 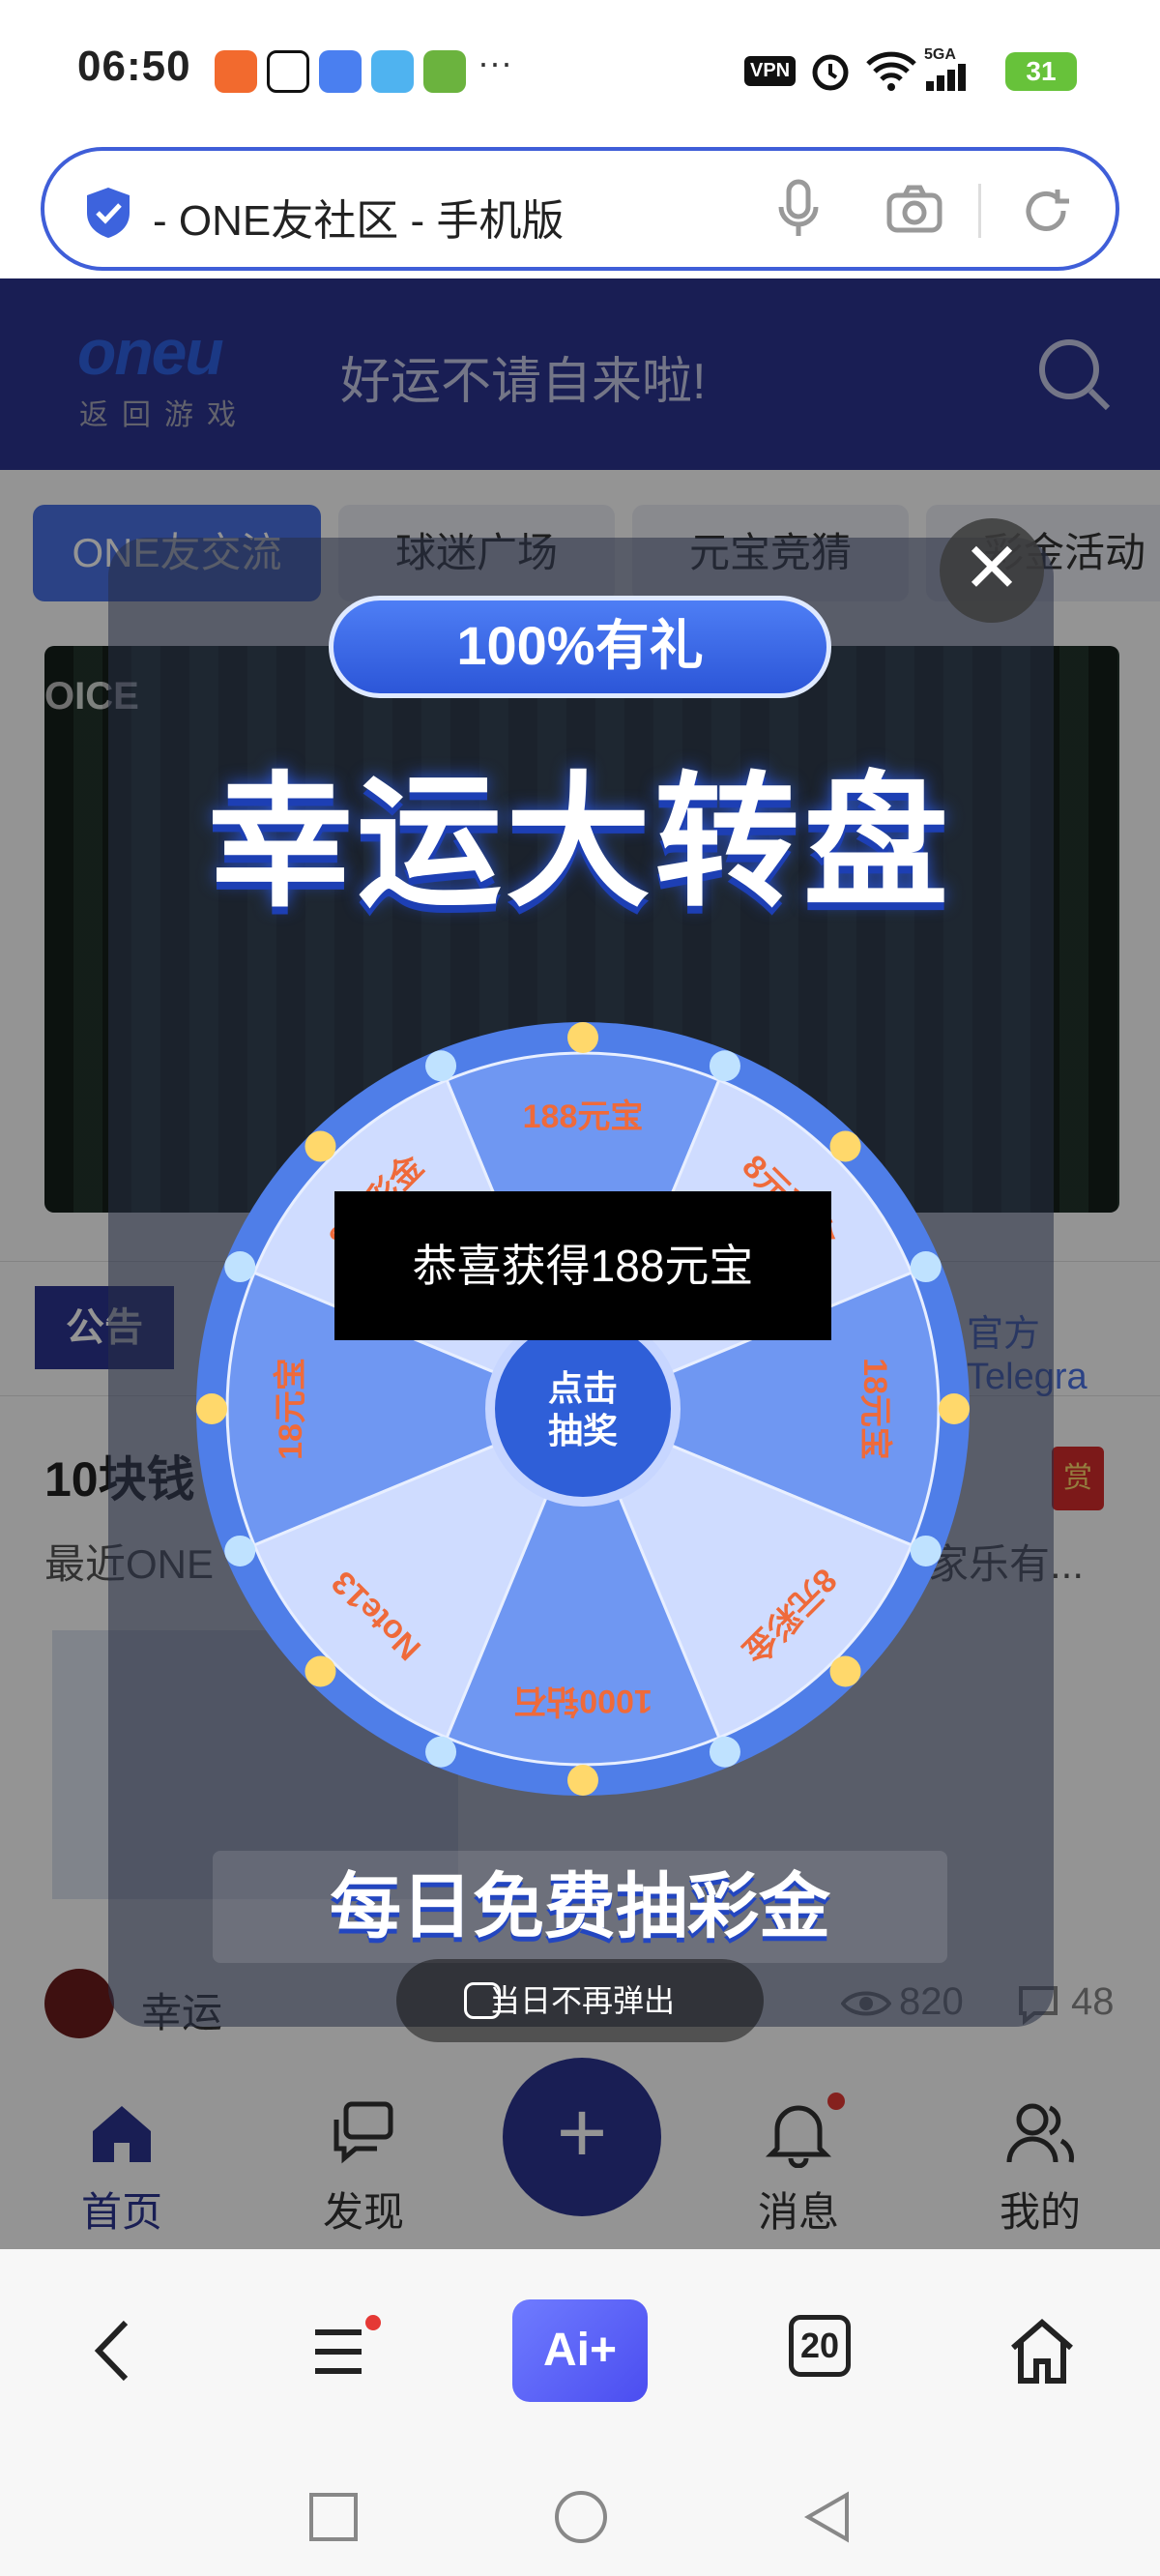 I want to click on wifi-icon, so click(x=891, y=71).